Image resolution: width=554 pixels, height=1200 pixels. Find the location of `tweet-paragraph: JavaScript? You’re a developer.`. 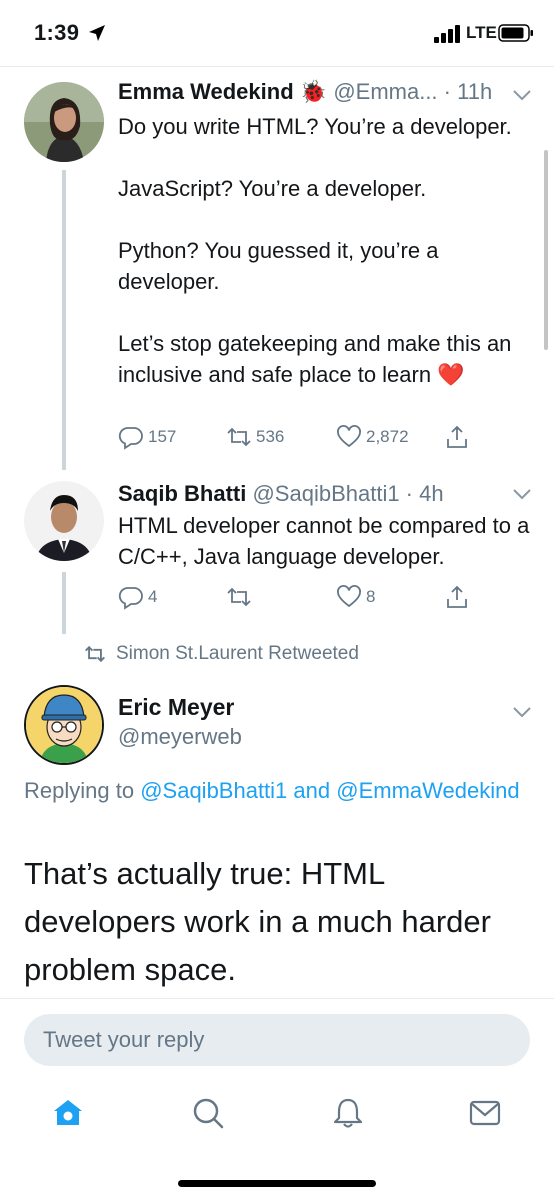

tweet-paragraph: JavaScript? You’re a developer. is located at coordinates (272, 188).